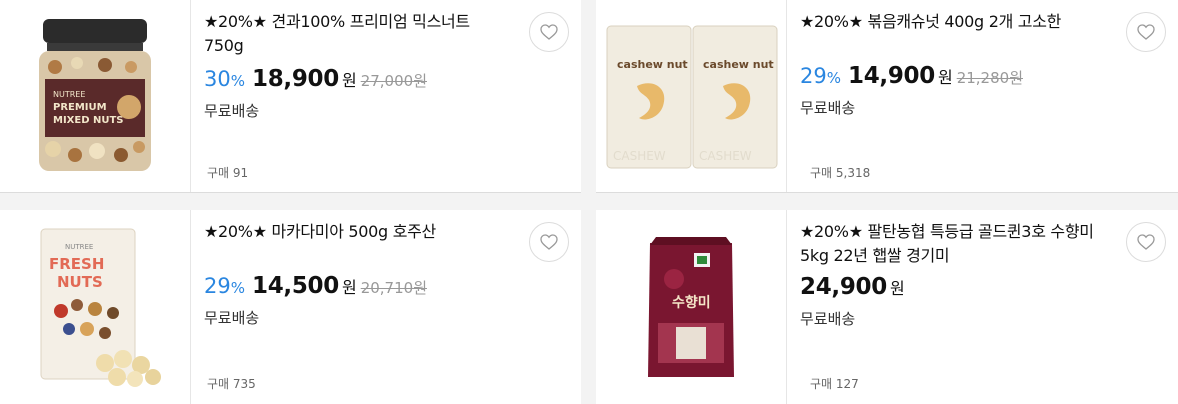 This screenshot has height=404, width=1178. I want to click on discount-rate: 30, so click(217, 79).